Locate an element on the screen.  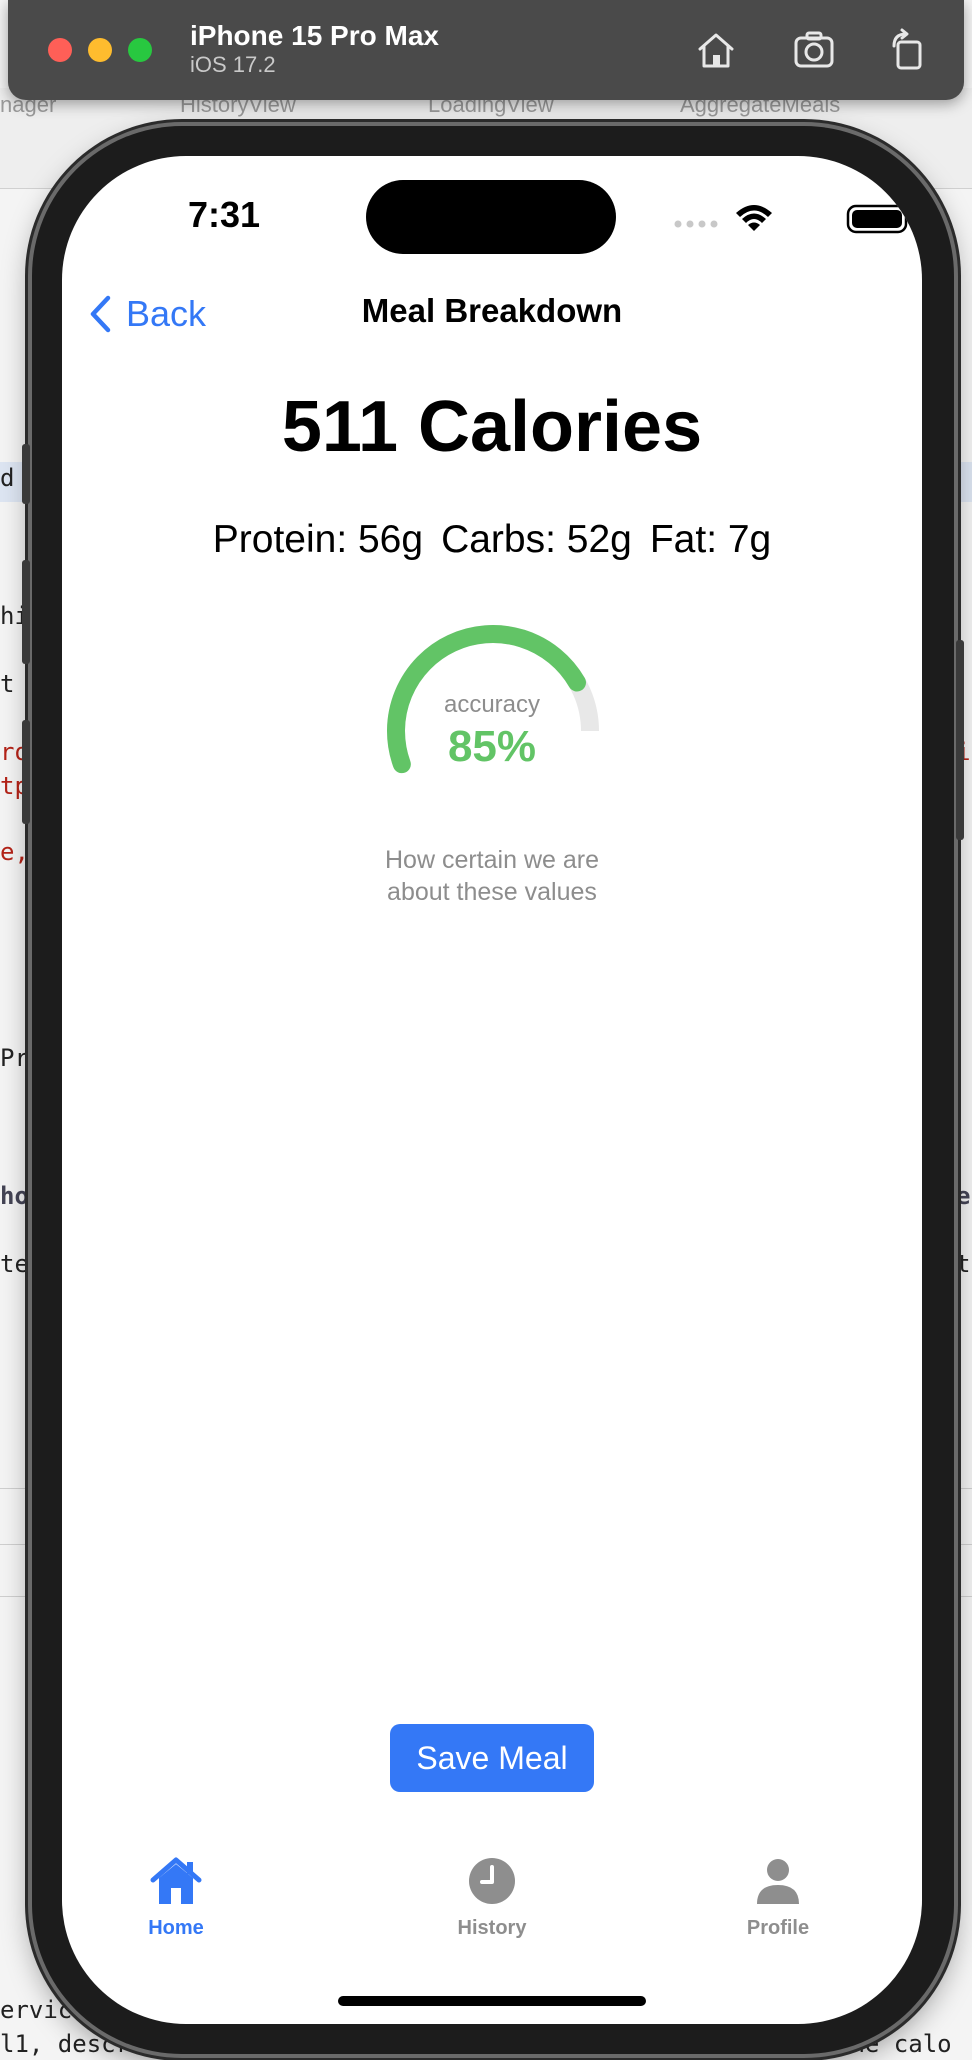
accuracy-caption: How certain we are about these values is located at coordinates (492, 876).